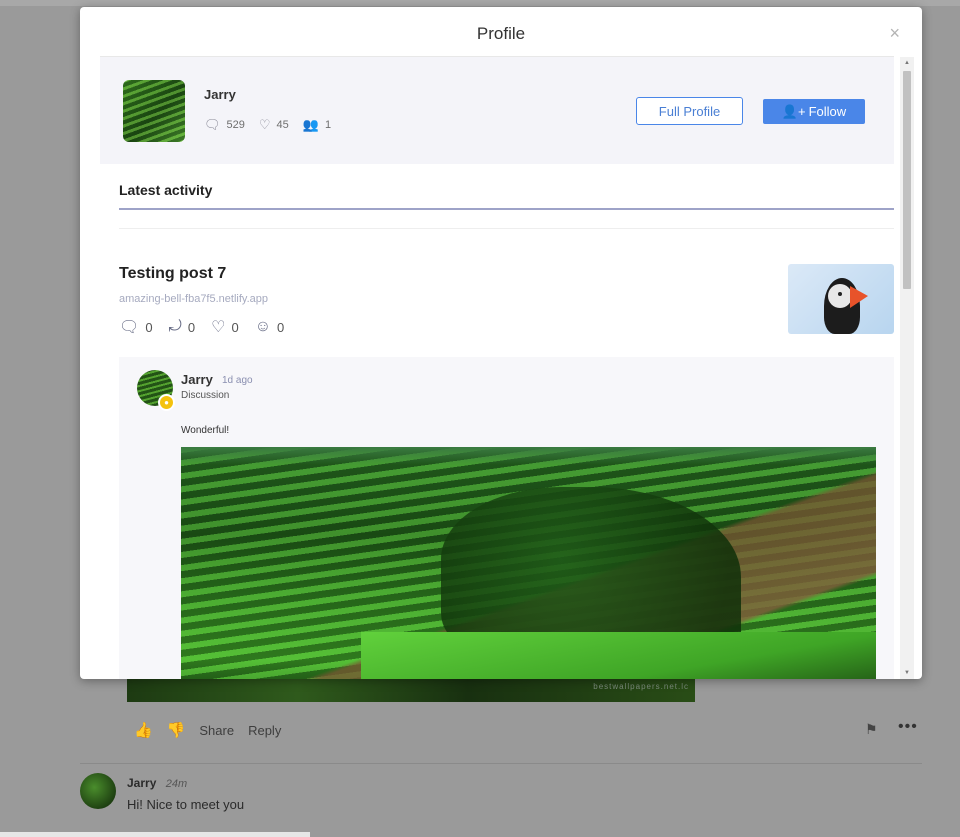 This screenshot has width=960, height=837. What do you see at coordinates (282, 125) in the screenshot?
I see `stat-likes-value: 45` at bounding box center [282, 125].